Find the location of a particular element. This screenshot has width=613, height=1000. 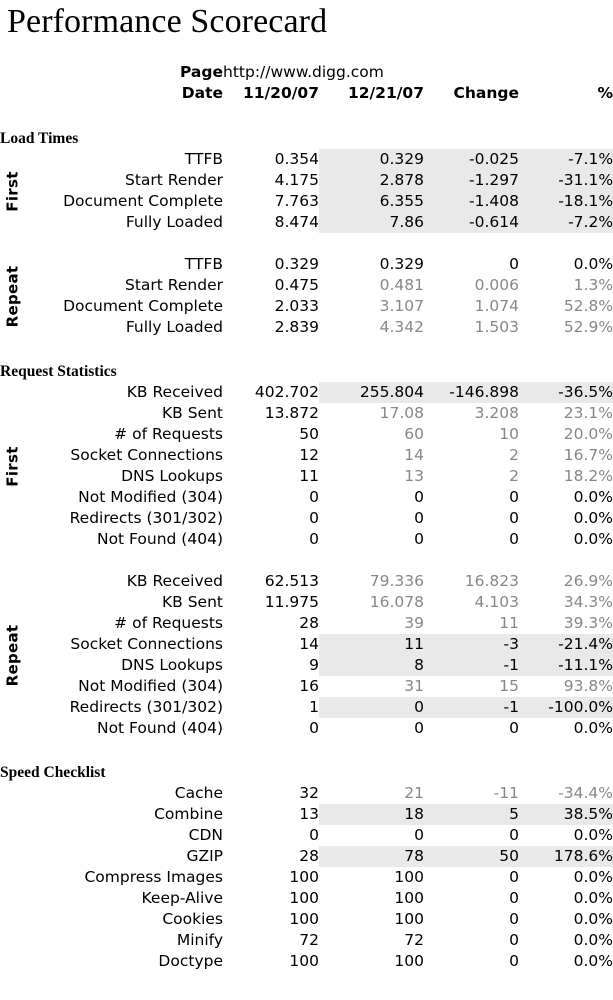

row-label: Document Complete is located at coordinates (143, 306).